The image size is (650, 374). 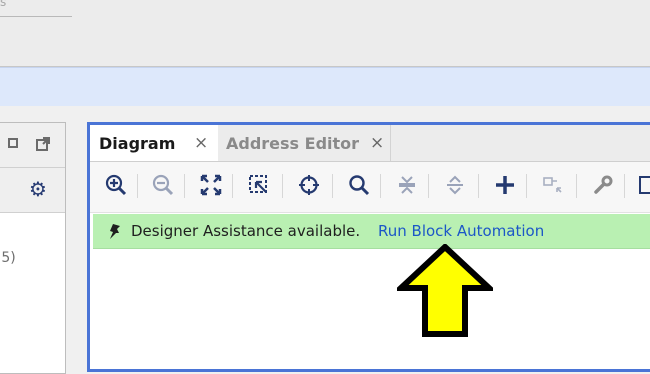 What do you see at coordinates (309, 185) in the screenshot?
I see `center-icon` at bounding box center [309, 185].